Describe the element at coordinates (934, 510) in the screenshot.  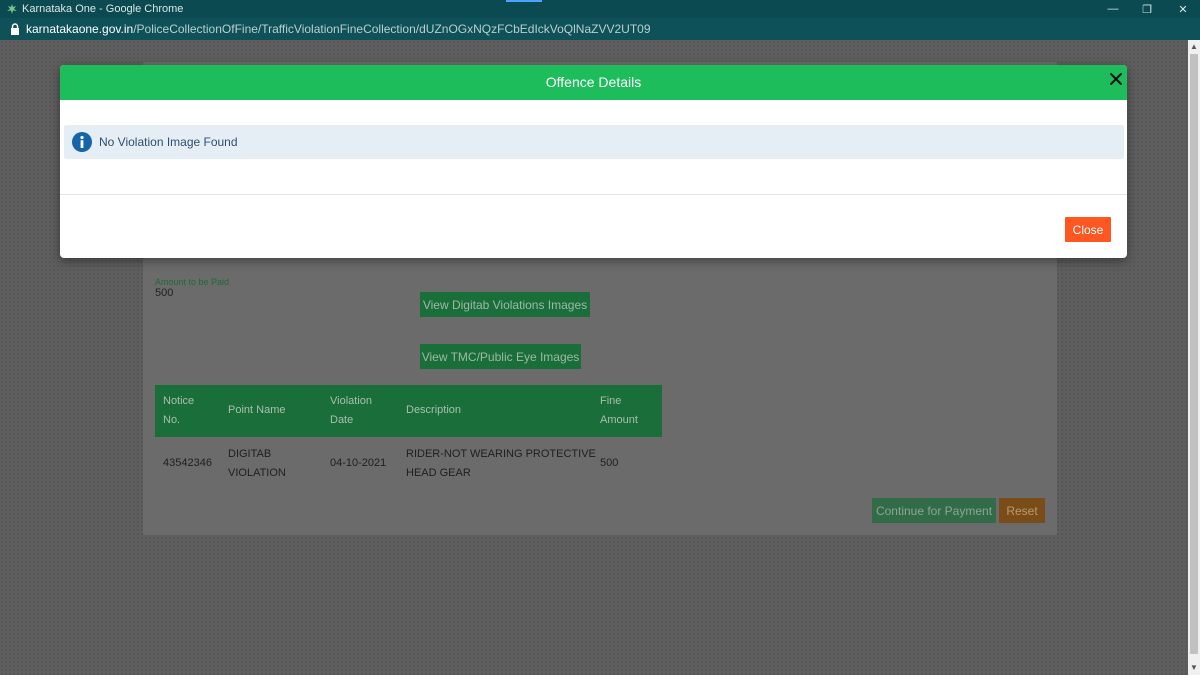
I see `continue-for-payment-button: Continue for Payment` at that location.